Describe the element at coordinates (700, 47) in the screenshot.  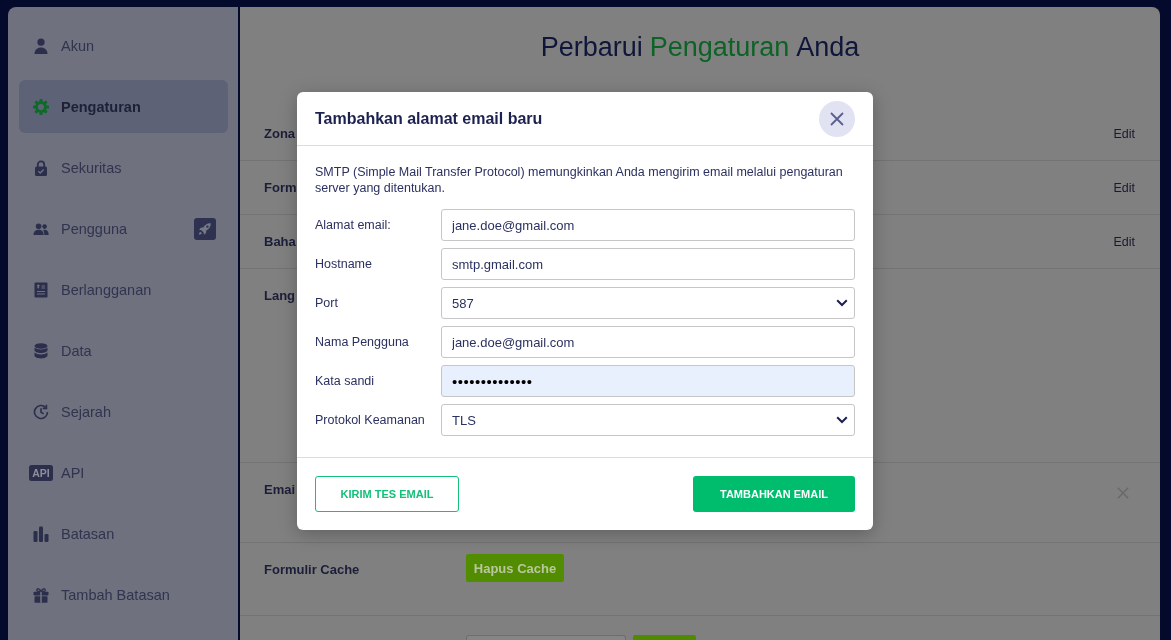
I see `page-title: Perbarui Pengaturan Anda` at that location.